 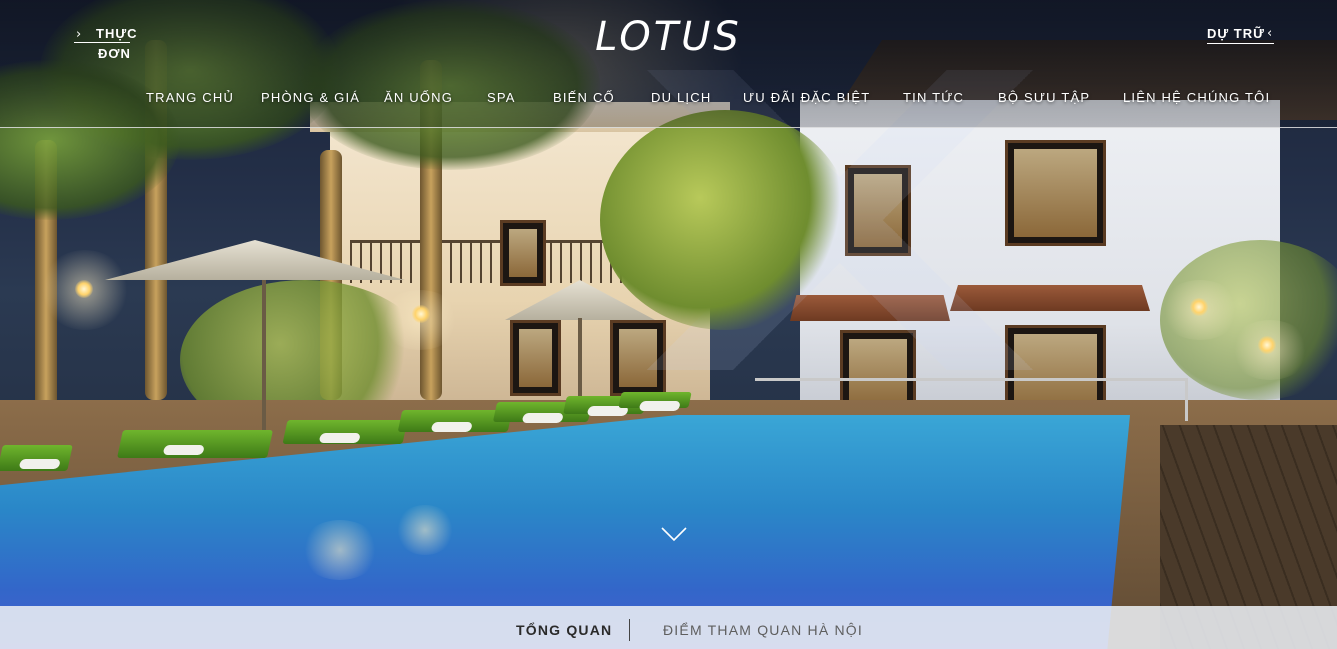 What do you see at coordinates (1270, 33) in the screenshot?
I see `chevron-left-icon: ‹` at bounding box center [1270, 33].